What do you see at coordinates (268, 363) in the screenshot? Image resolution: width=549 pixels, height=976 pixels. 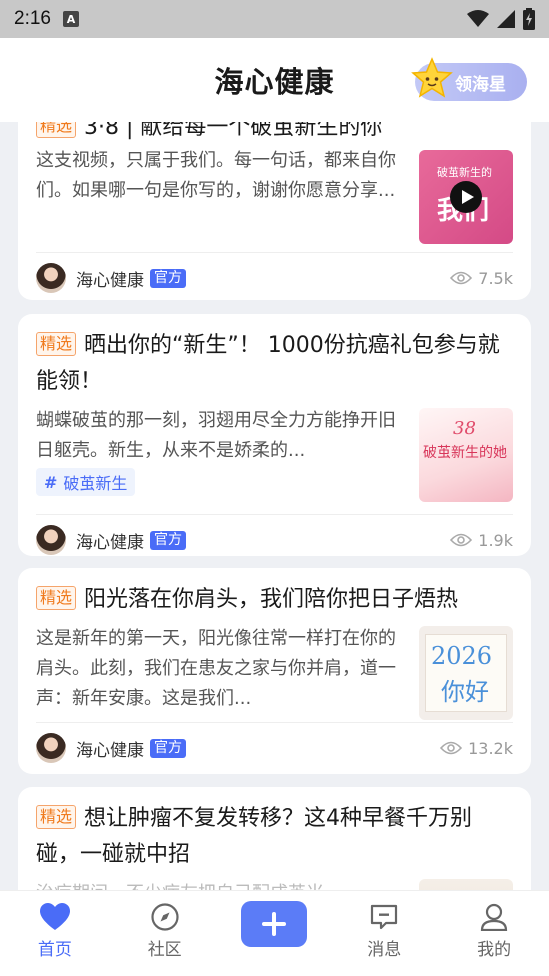 I see `card-title: 晒出你的“新生”！ 1000份抗癌礼包参与就能领！` at bounding box center [268, 363].